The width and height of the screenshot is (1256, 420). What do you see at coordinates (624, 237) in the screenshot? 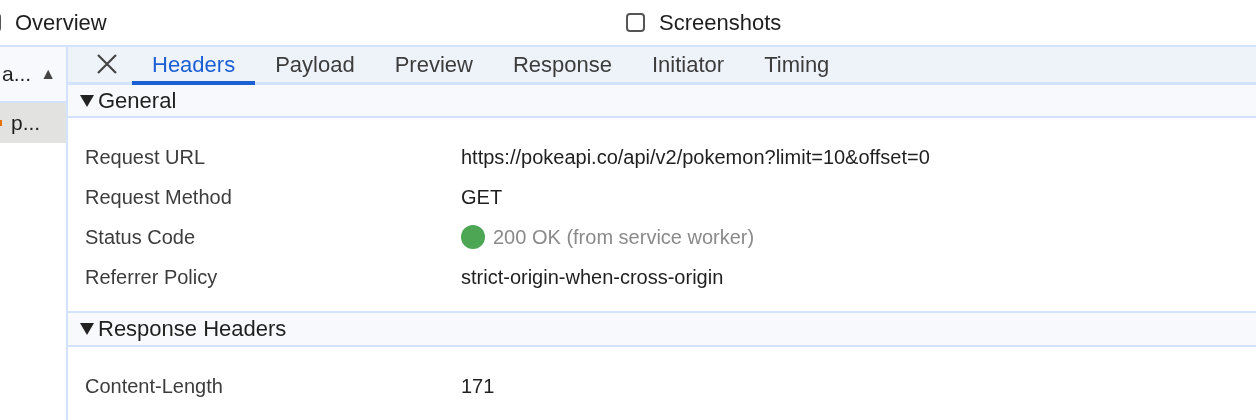
I see `header-value: 200 OK (from service worker)` at bounding box center [624, 237].